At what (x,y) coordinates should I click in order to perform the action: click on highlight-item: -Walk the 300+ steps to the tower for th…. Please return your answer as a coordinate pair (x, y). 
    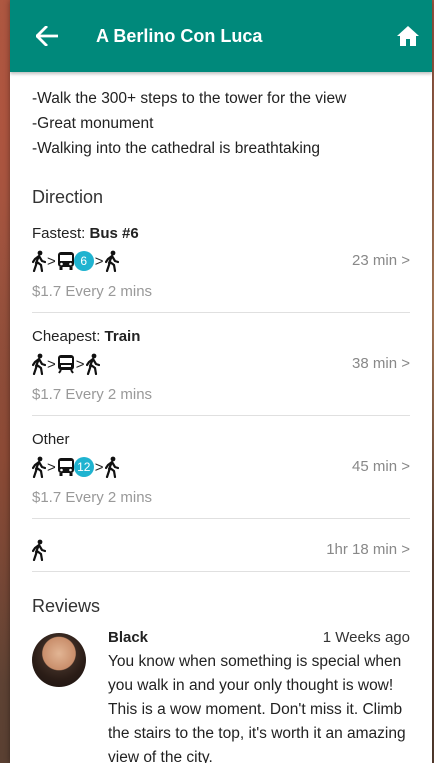
    Looking at the image, I should click on (189, 98).